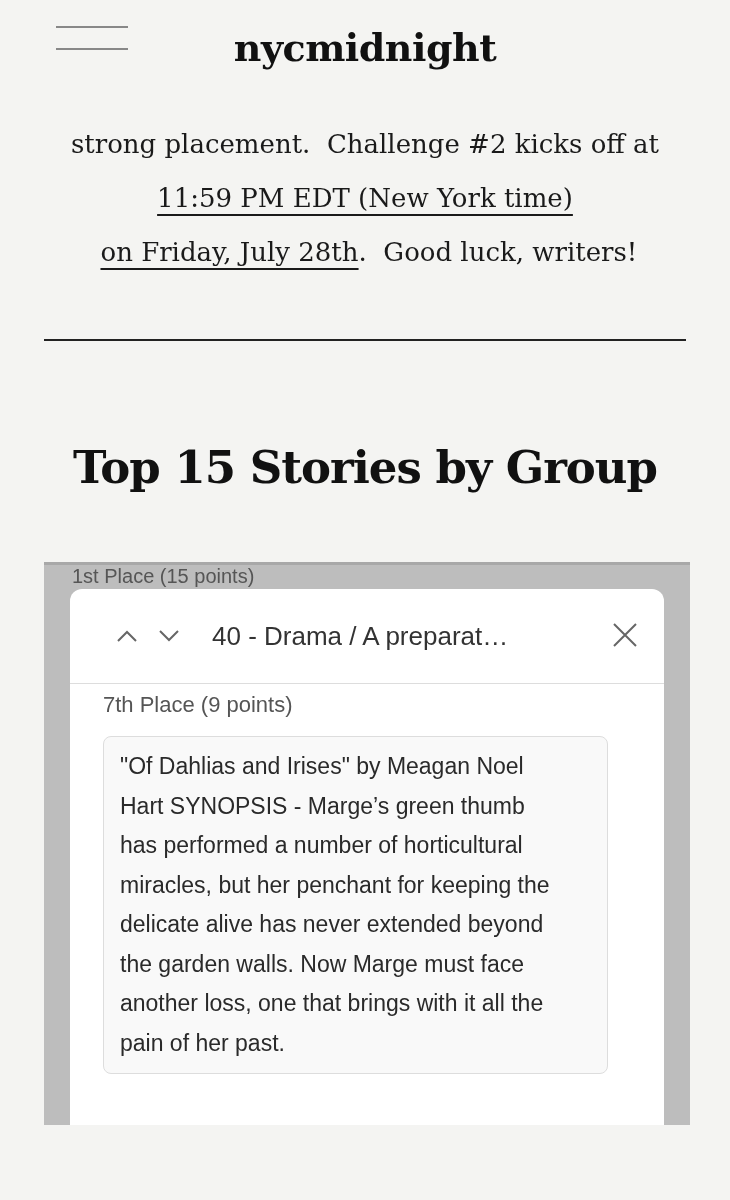 The image size is (730, 1200). I want to click on close-icon, so click(625, 634).